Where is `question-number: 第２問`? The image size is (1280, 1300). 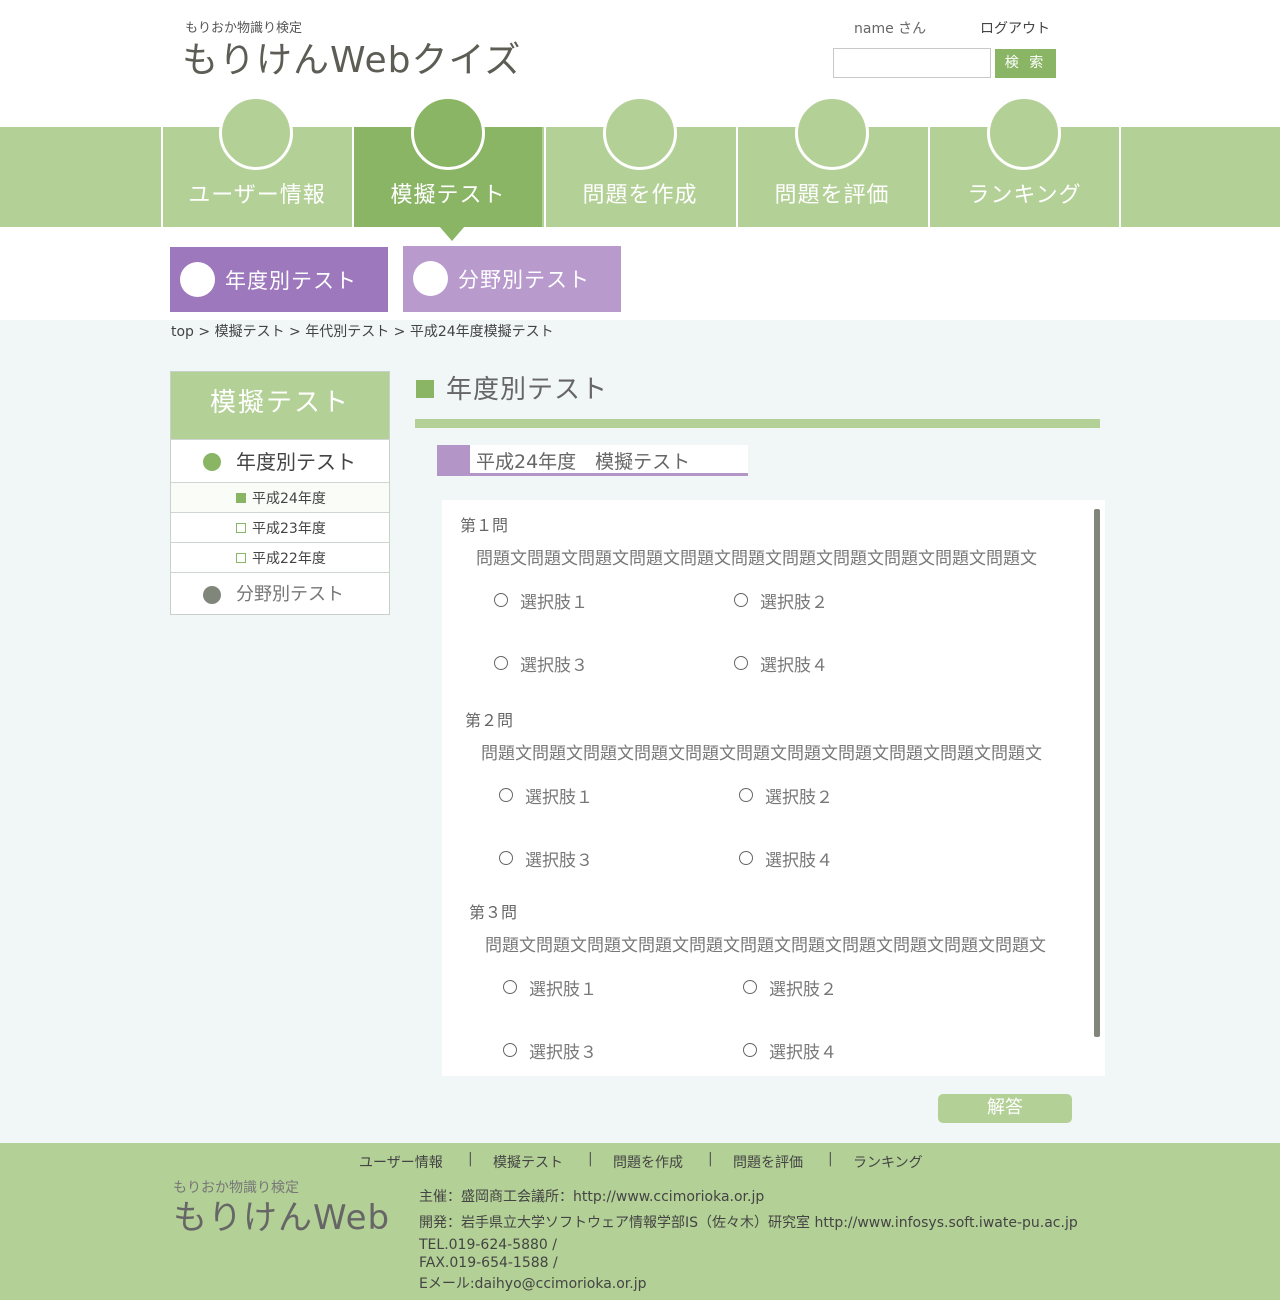
question-number: 第２問 is located at coordinates (489, 720).